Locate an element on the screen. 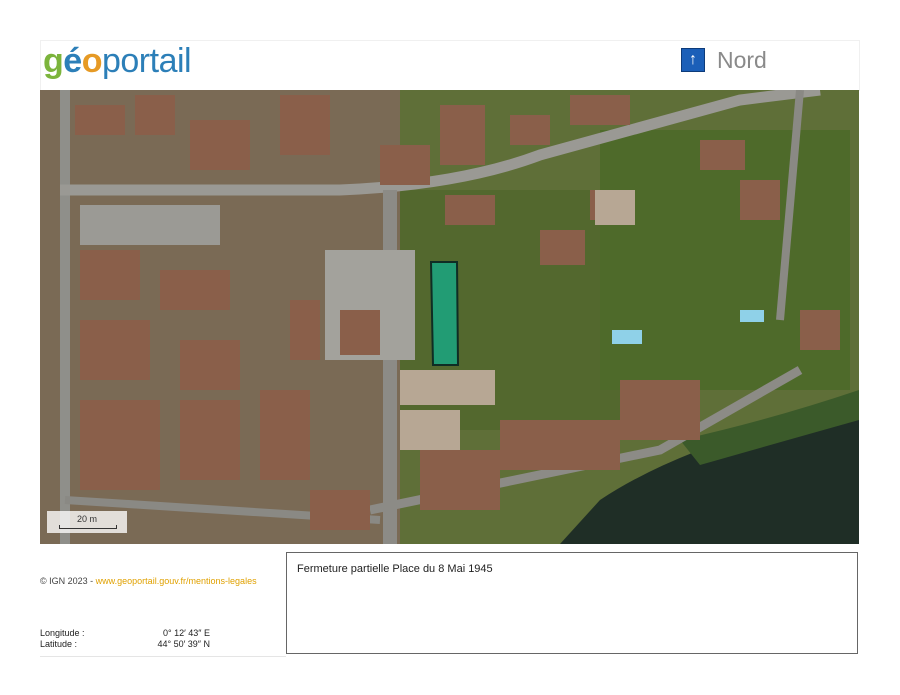 This screenshot has height=695, width=900. north-label: Nord is located at coordinates (742, 59).